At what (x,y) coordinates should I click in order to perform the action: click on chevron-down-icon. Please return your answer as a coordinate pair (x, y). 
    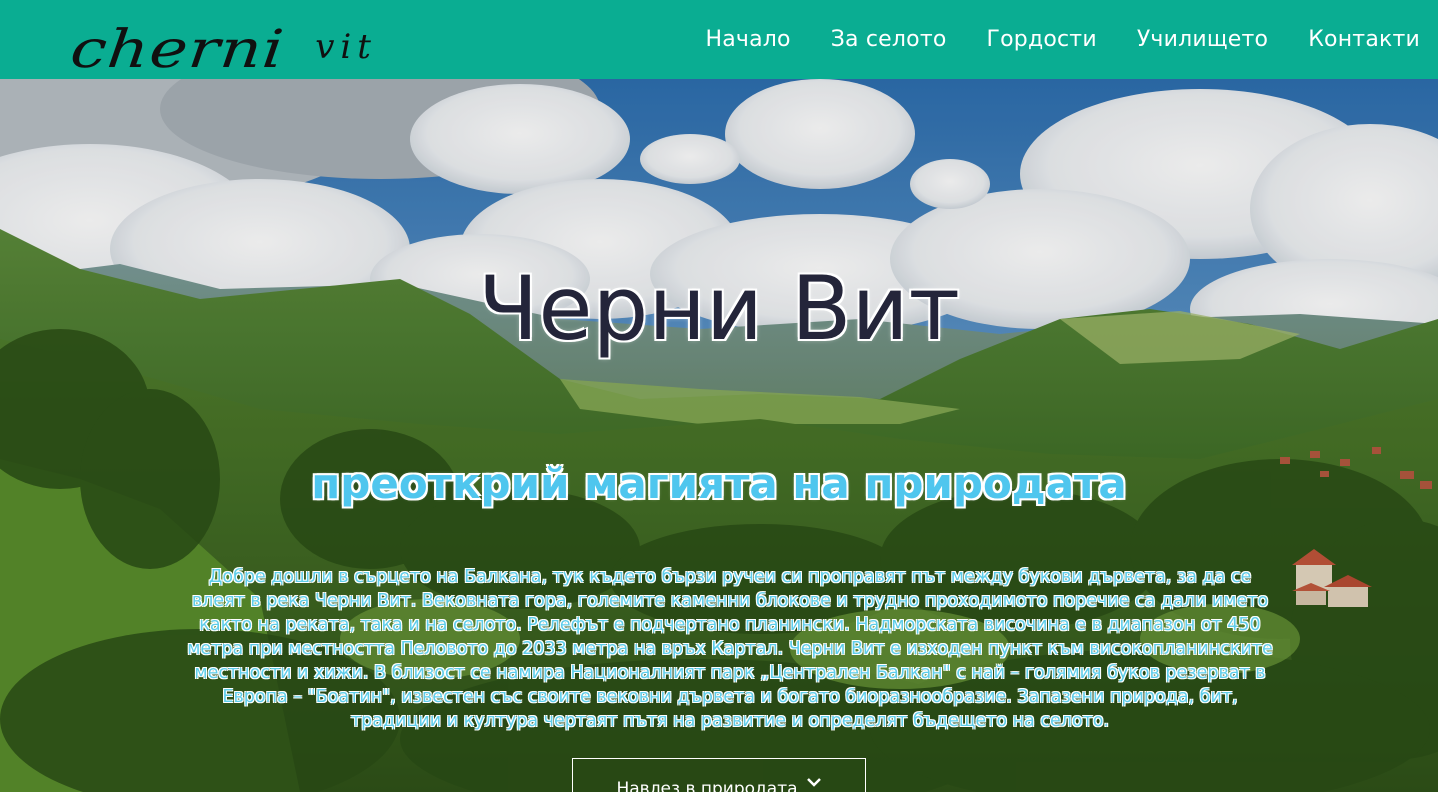
    Looking at the image, I should click on (813, 782).